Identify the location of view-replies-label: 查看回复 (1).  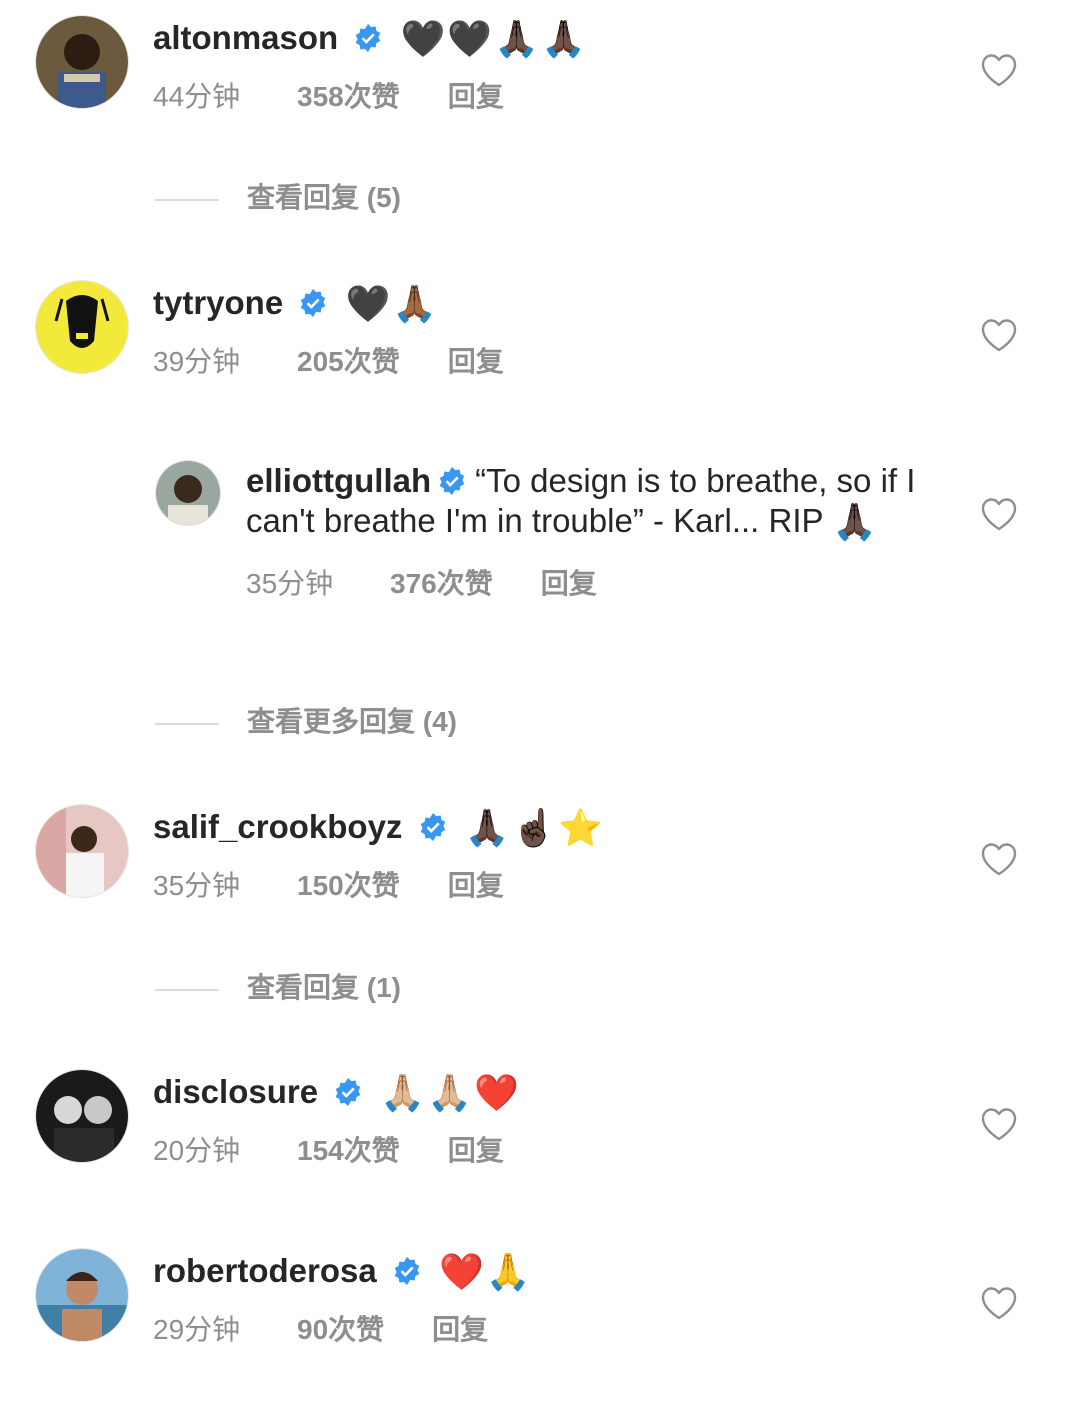
(324, 987).